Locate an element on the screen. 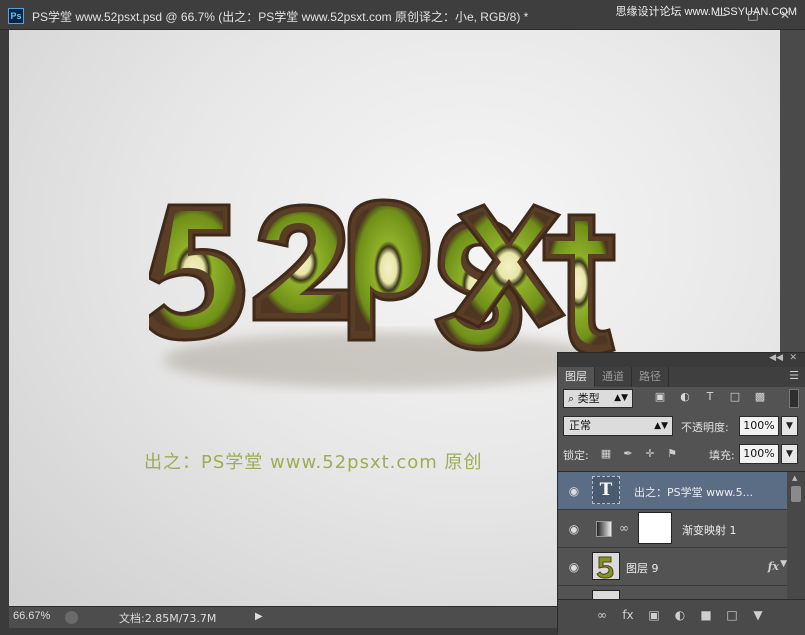 The height and width of the screenshot is (635, 805). document-size-info: 文档:2.85M/73.7M is located at coordinates (168, 618).